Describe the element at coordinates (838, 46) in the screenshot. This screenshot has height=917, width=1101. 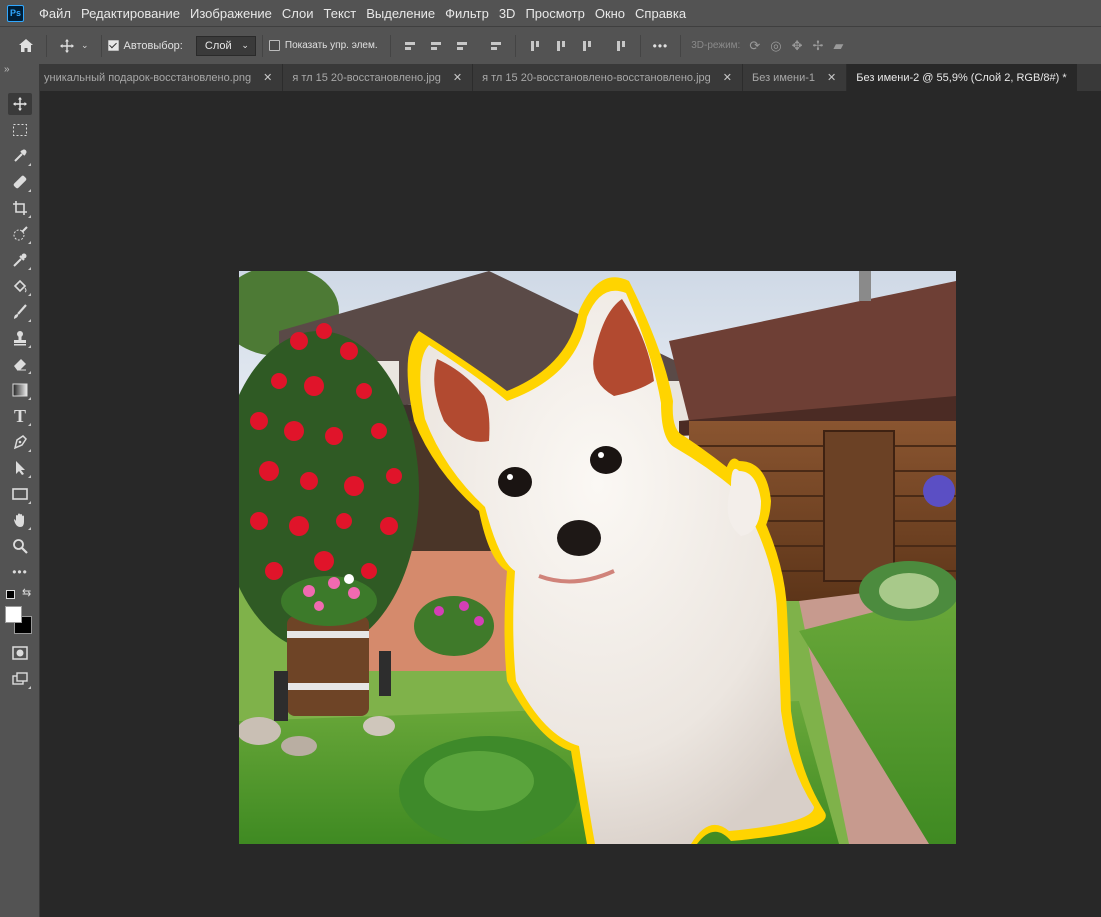
I see `3d-camera-icon: ▰` at that location.